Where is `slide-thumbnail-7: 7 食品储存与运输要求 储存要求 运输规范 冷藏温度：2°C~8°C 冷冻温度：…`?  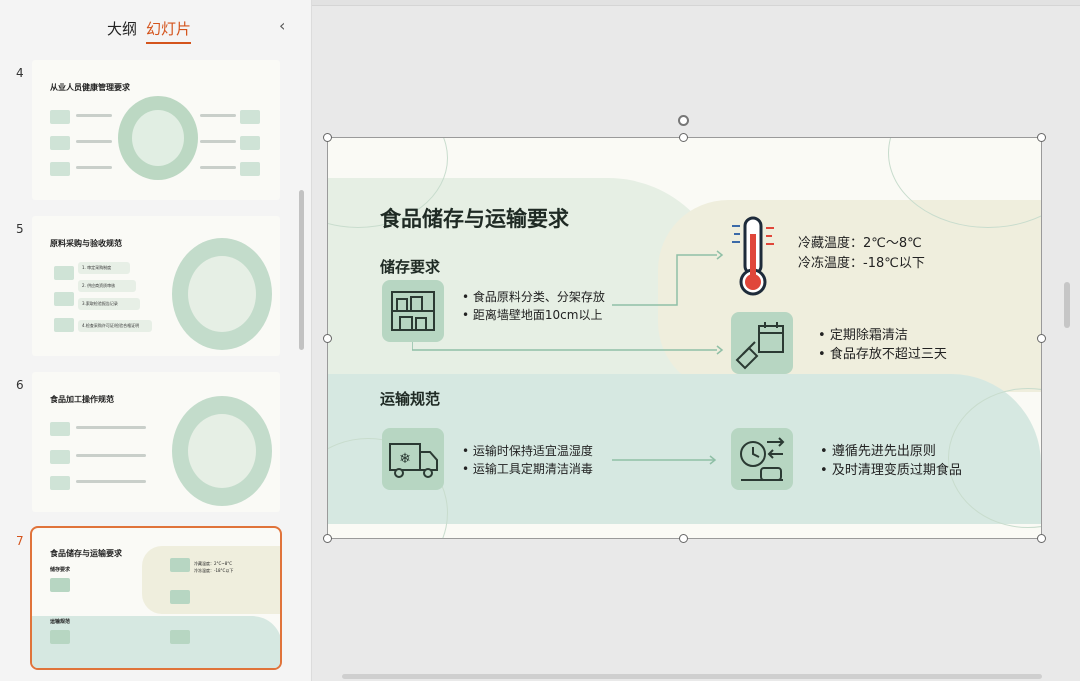 slide-thumbnail-7: 7 食品储存与运输要求 储存要求 运输规范 冷藏温度：2°C~8°C 冷冻温度：… is located at coordinates (150, 602).